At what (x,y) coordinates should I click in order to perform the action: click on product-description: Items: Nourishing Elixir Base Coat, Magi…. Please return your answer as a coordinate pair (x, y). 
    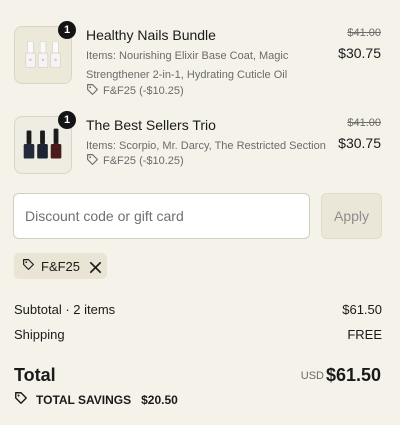
    Looking at the image, I should click on (187, 65).